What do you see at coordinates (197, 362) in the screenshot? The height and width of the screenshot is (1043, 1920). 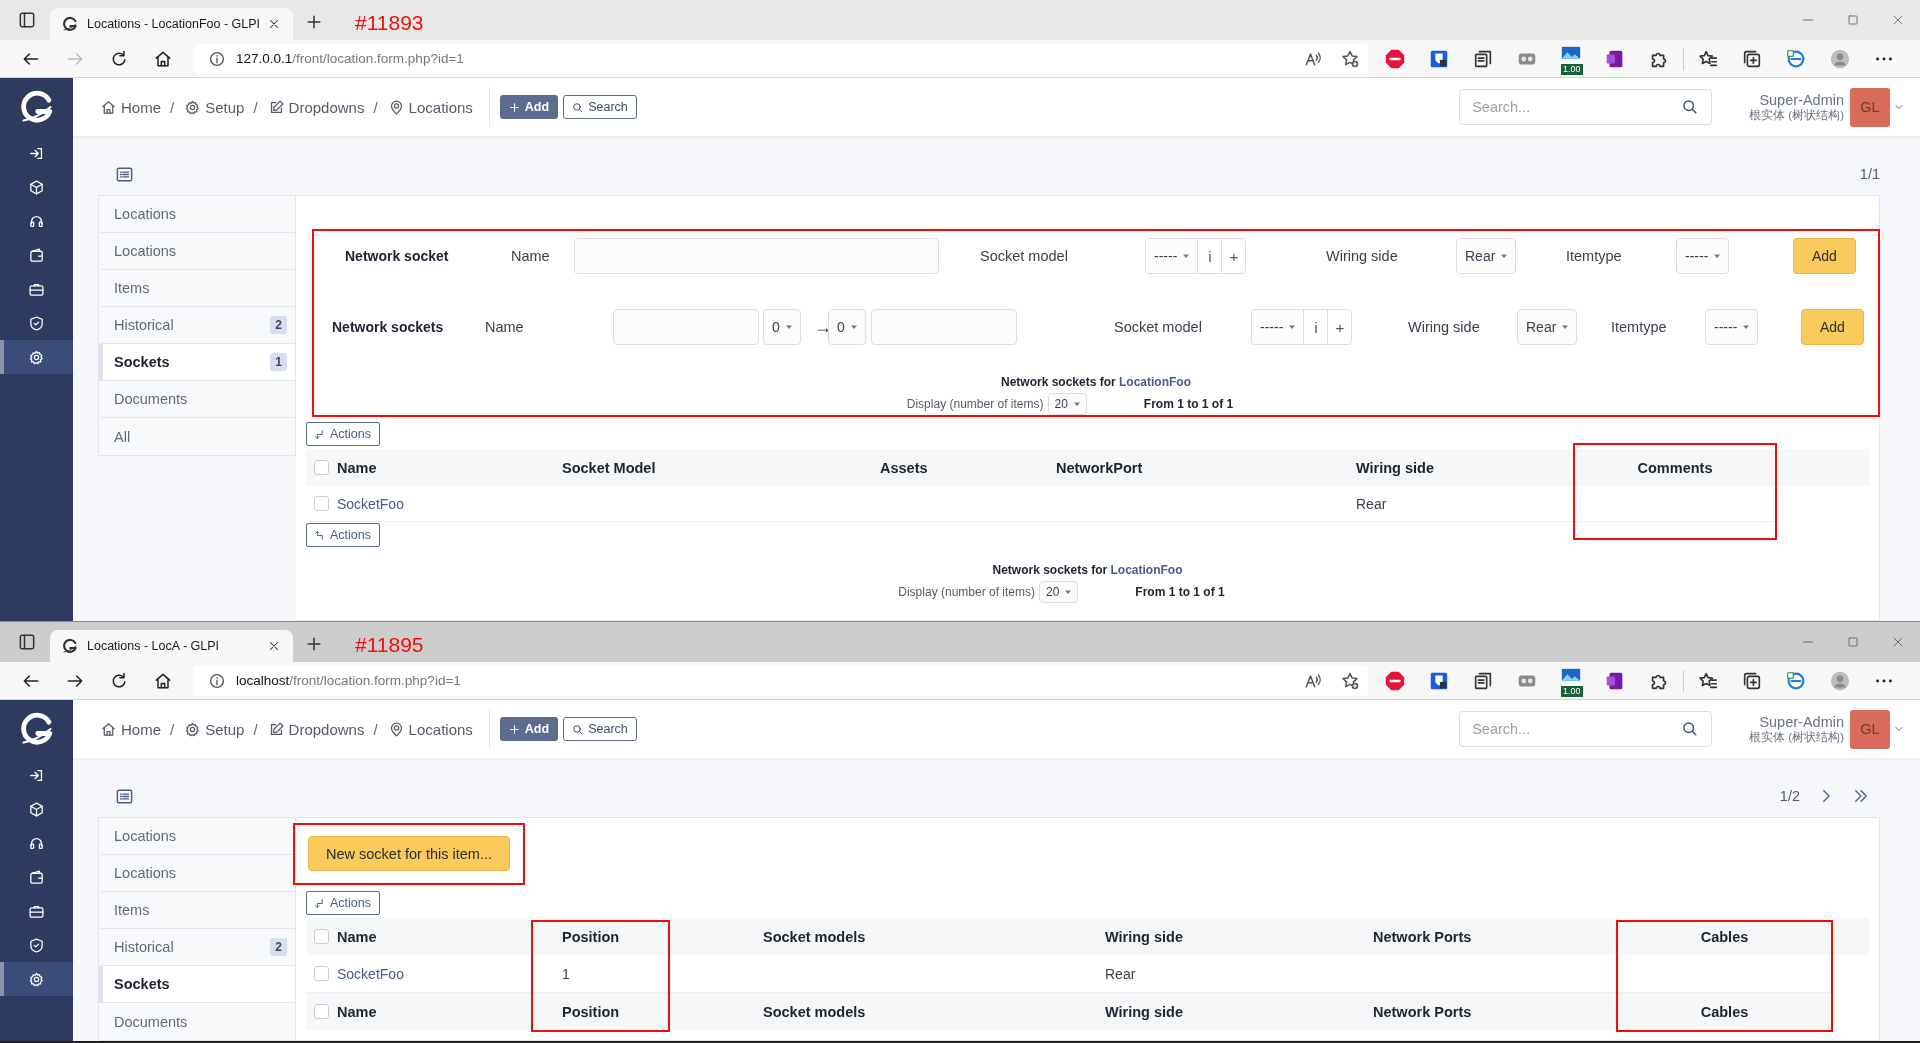 I see `tab: Sockets 1` at bounding box center [197, 362].